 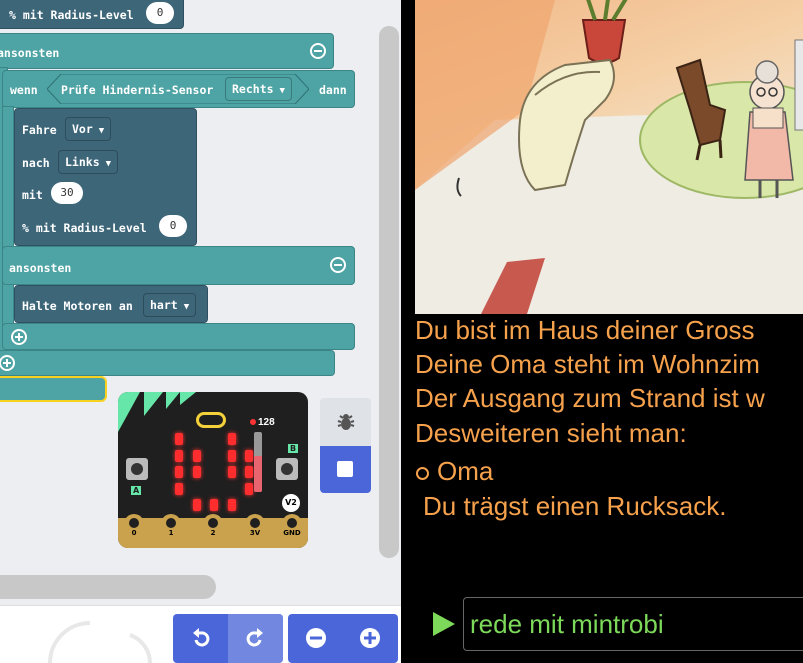 What do you see at coordinates (575, 506) in the screenshot?
I see `inventory-line: Du trägst einen Rucksack.` at bounding box center [575, 506].